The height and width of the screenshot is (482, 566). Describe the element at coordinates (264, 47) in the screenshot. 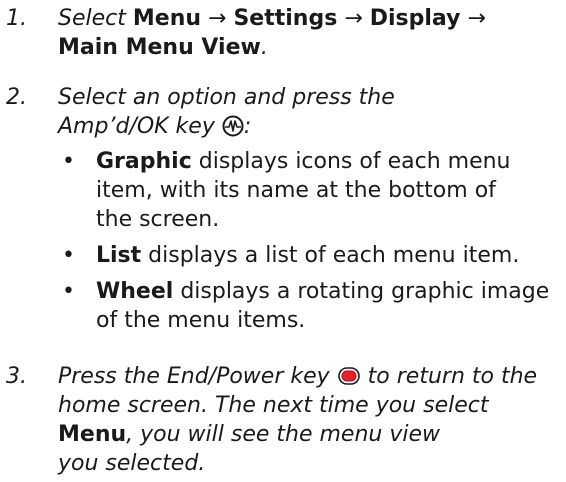

I see `period: .` at that location.